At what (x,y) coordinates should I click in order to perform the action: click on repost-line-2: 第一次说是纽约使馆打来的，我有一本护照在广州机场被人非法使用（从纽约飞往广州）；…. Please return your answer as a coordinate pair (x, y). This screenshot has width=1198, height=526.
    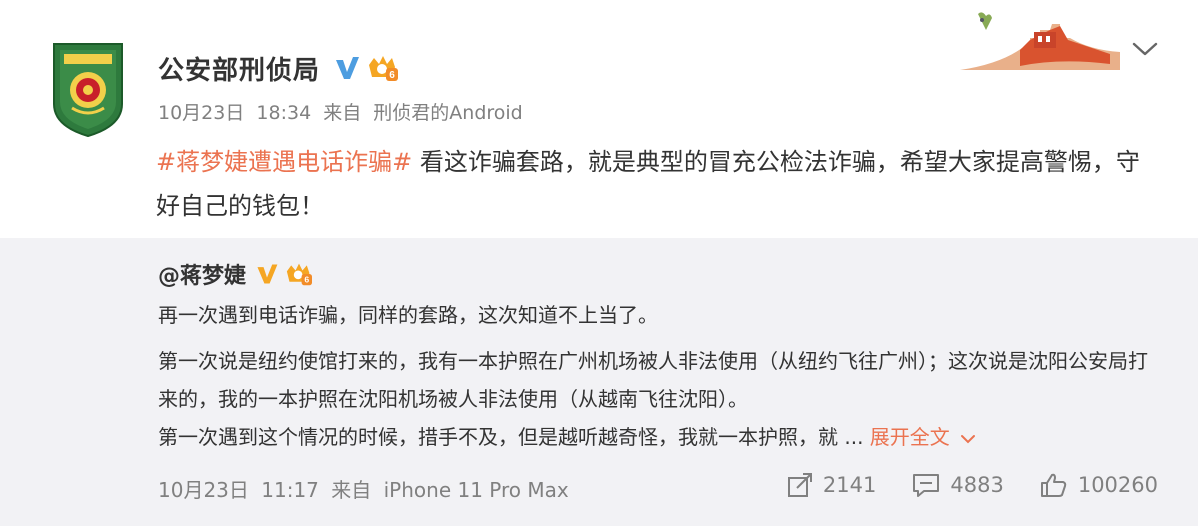
    Looking at the image, I should click on (653, 380).